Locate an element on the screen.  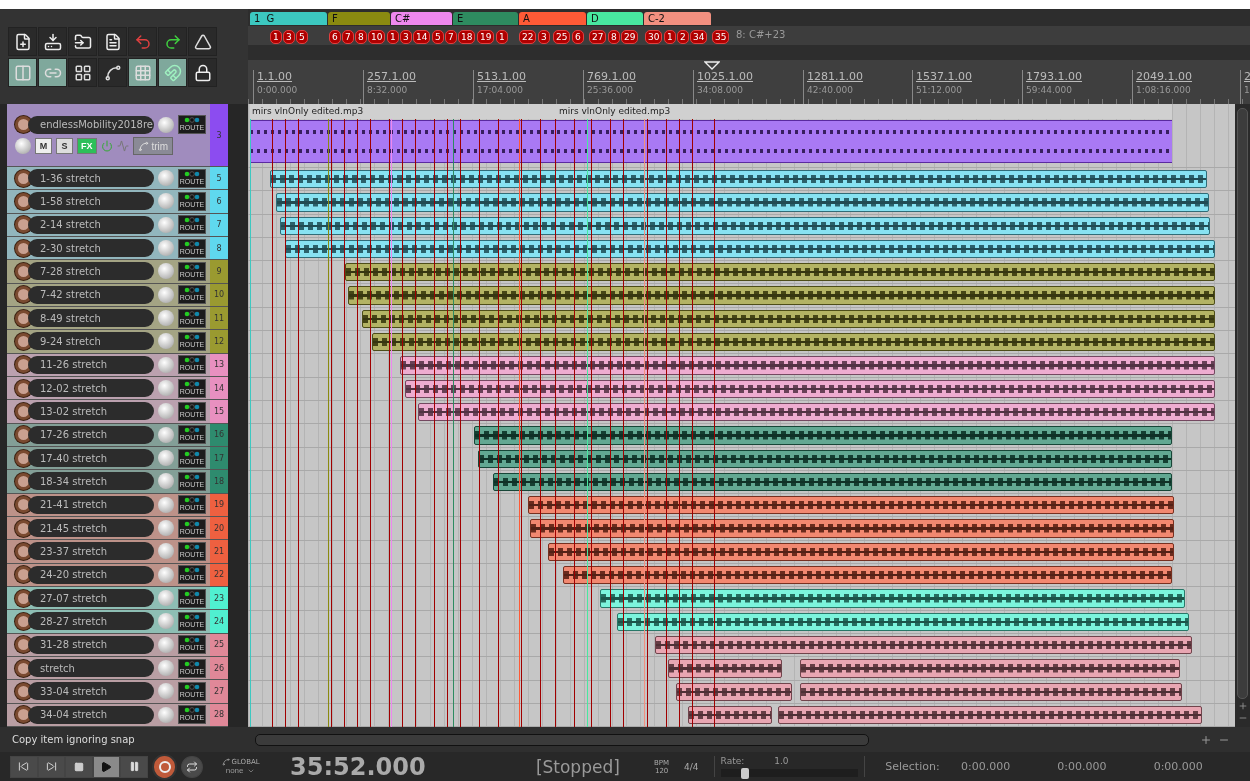
track-name: 21-45 stretch is located at coordinates (91, 528).